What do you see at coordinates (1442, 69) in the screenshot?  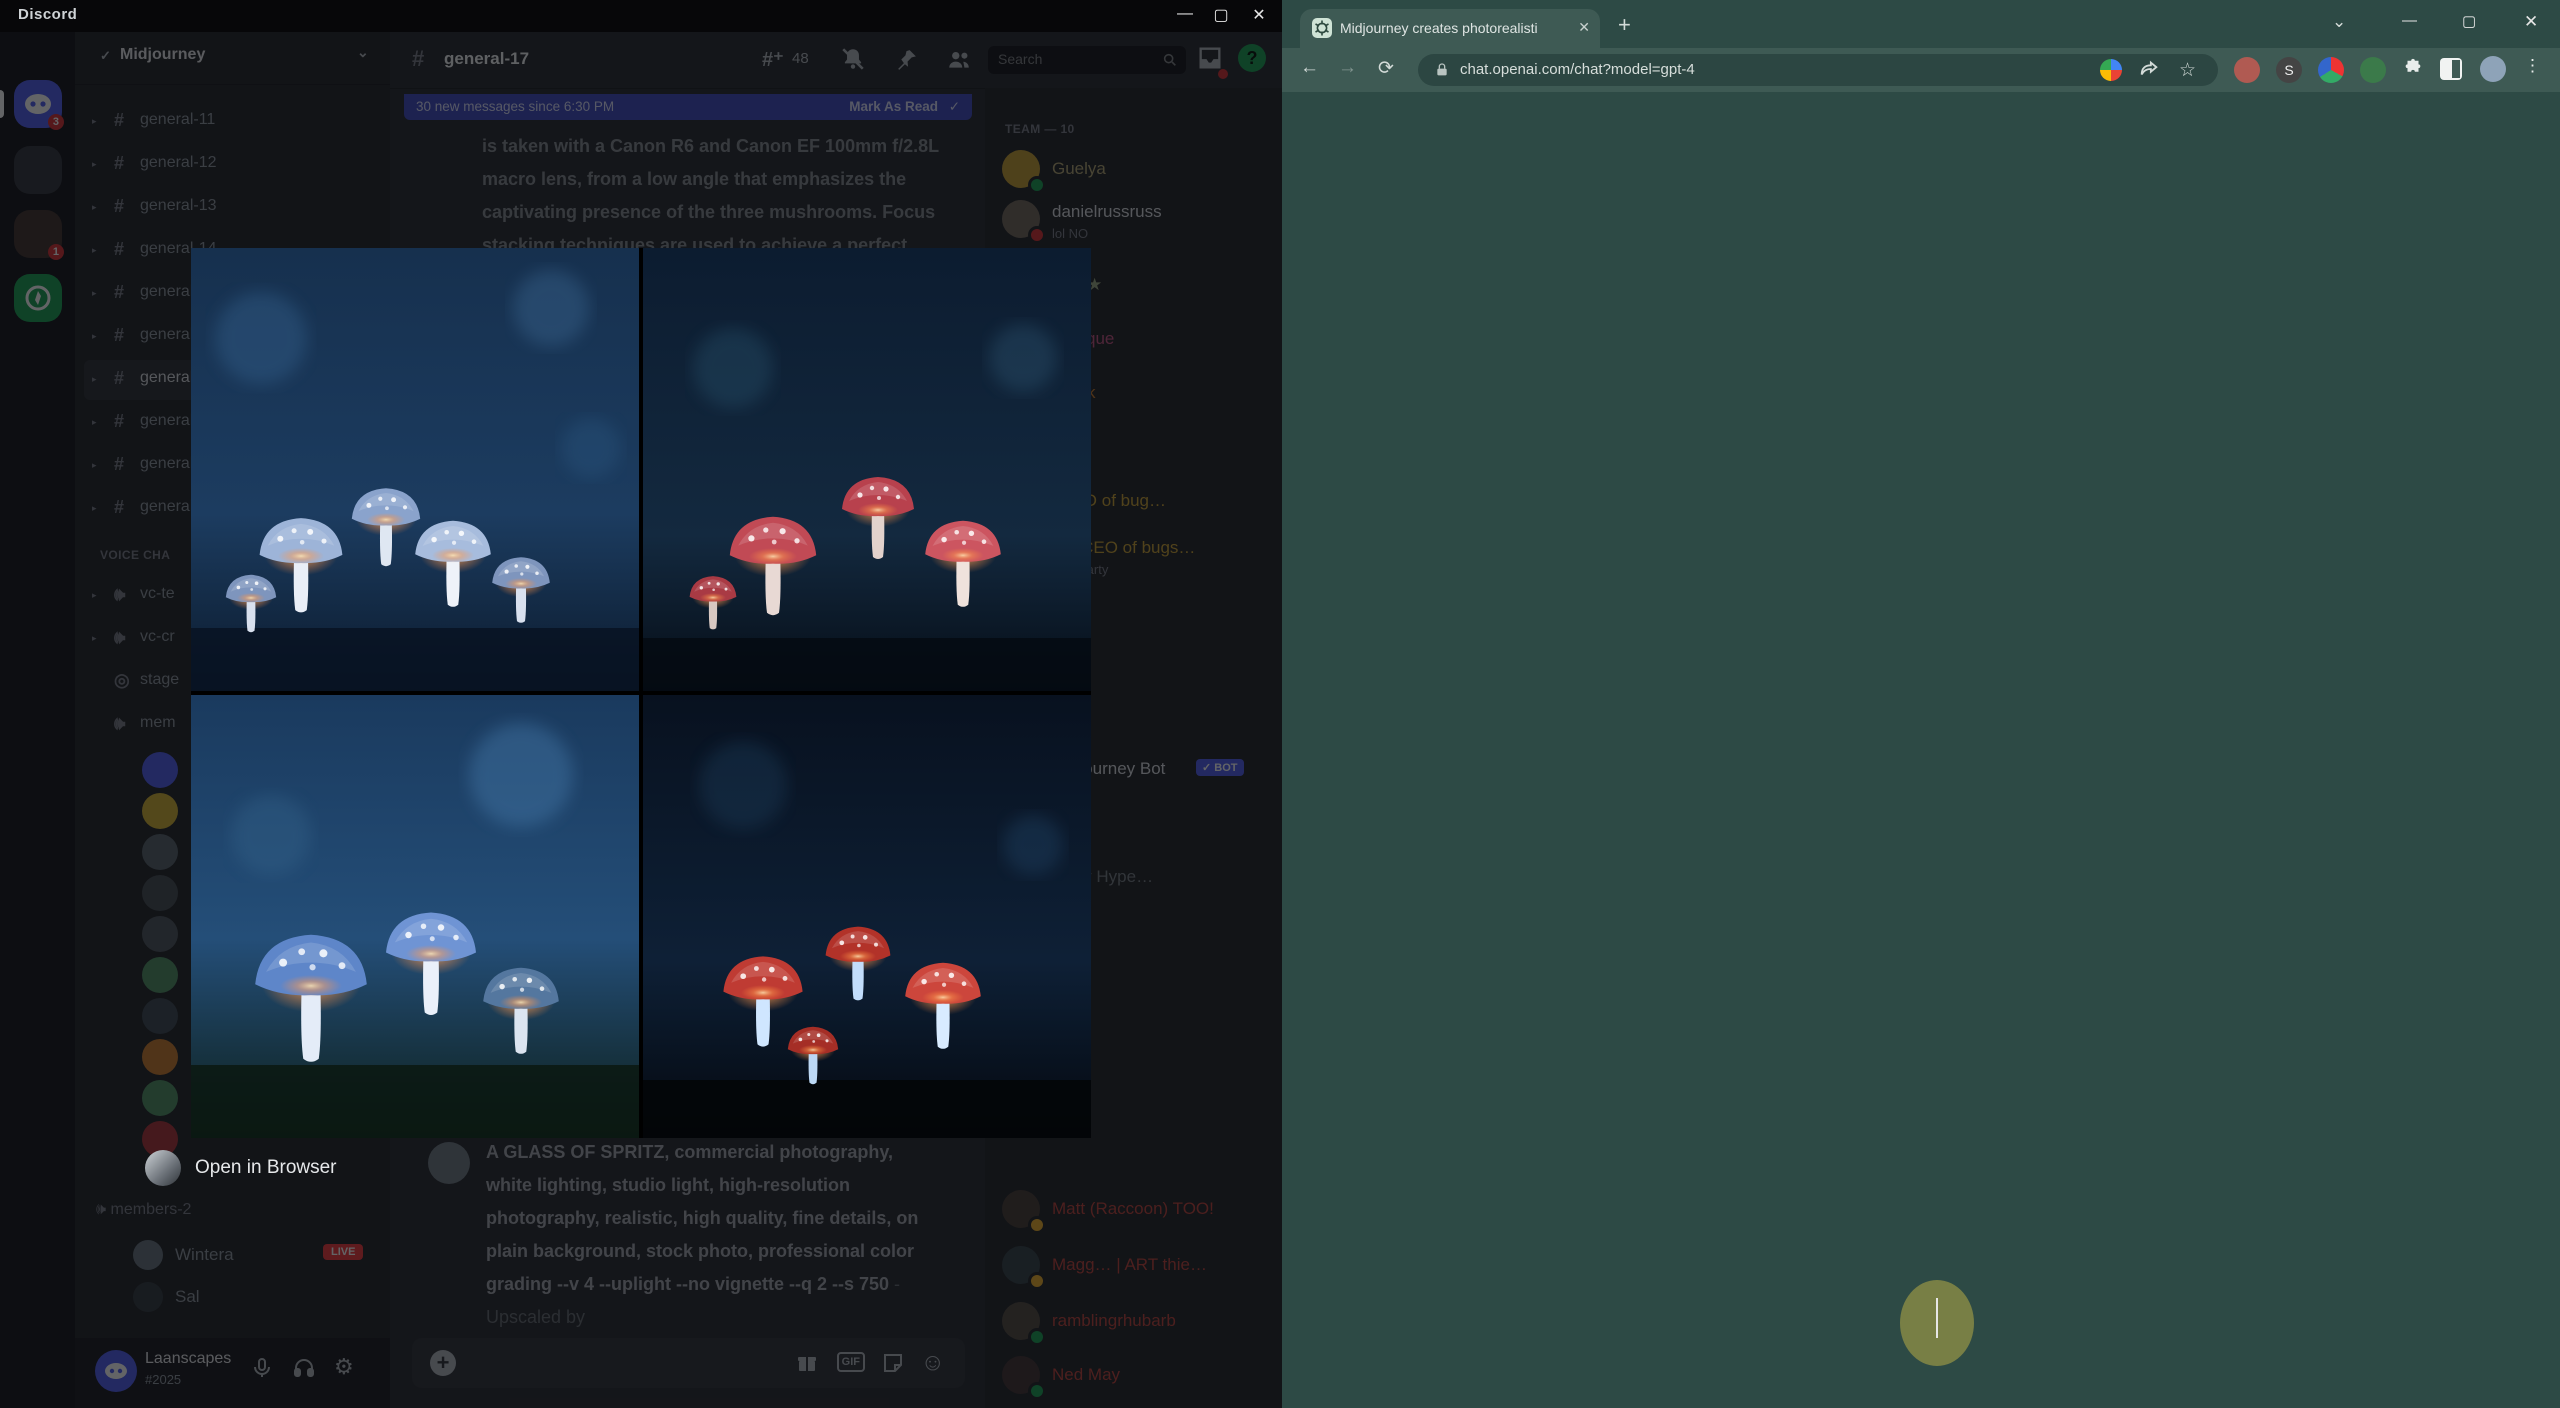 I see `lock-icon` at bounding box center [1442, 69].